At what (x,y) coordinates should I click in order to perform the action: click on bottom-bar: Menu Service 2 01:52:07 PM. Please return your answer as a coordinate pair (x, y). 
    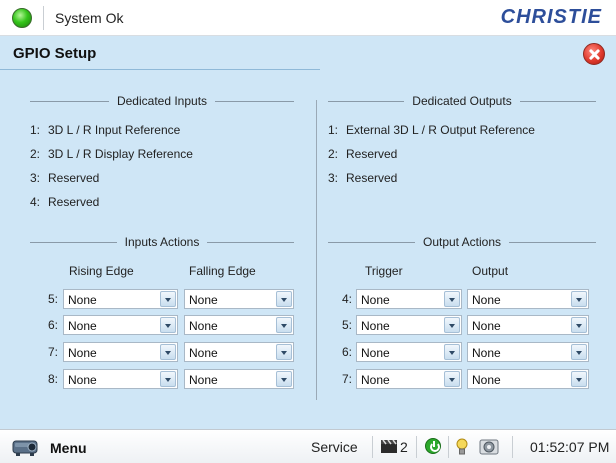
    Looking at the image, I should click on (308, 446).